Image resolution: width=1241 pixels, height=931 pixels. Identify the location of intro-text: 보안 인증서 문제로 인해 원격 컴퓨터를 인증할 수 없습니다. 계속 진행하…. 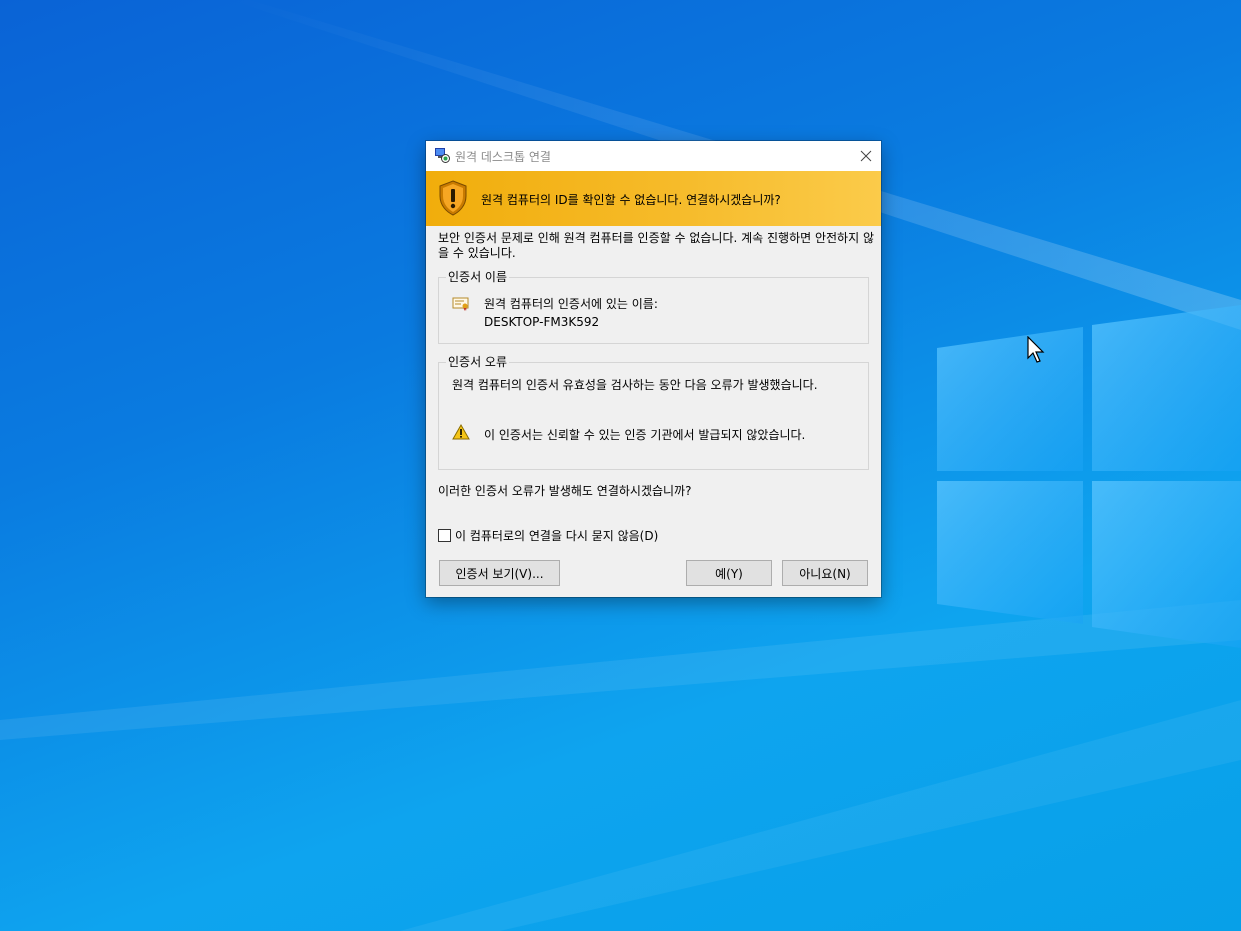
(656, 245).